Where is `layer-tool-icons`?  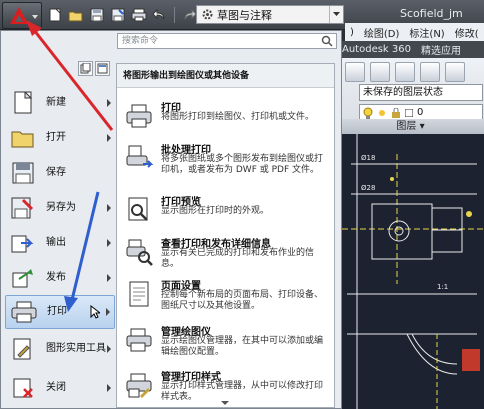 layer-tool-icons is located at coordinates (405, 72).